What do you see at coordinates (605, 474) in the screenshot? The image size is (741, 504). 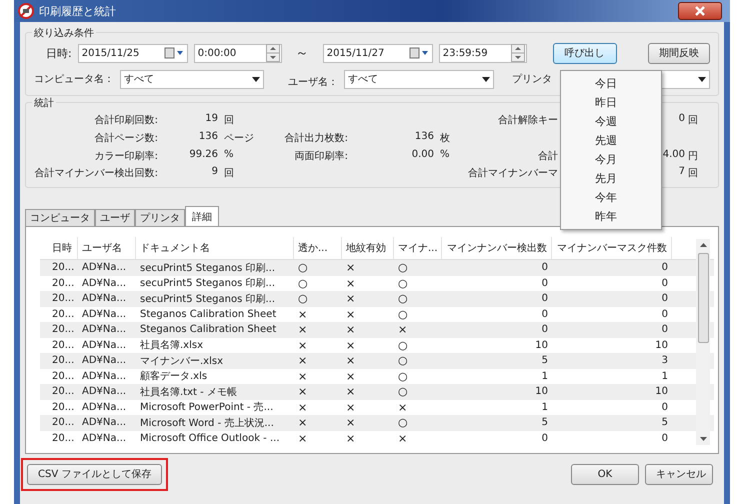 I see `ok-button: OK` at bounding box center [605, 474].